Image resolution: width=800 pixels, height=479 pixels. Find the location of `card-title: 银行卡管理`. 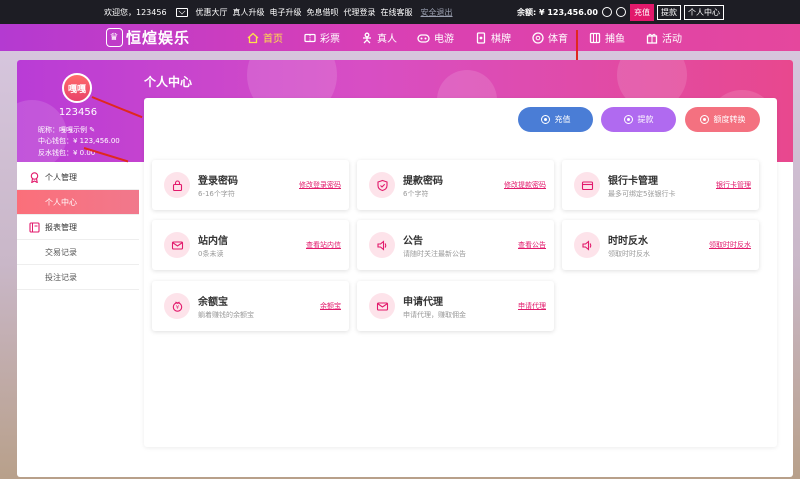

card-title: 银行卡管理 is located at coordinates (633, 181).